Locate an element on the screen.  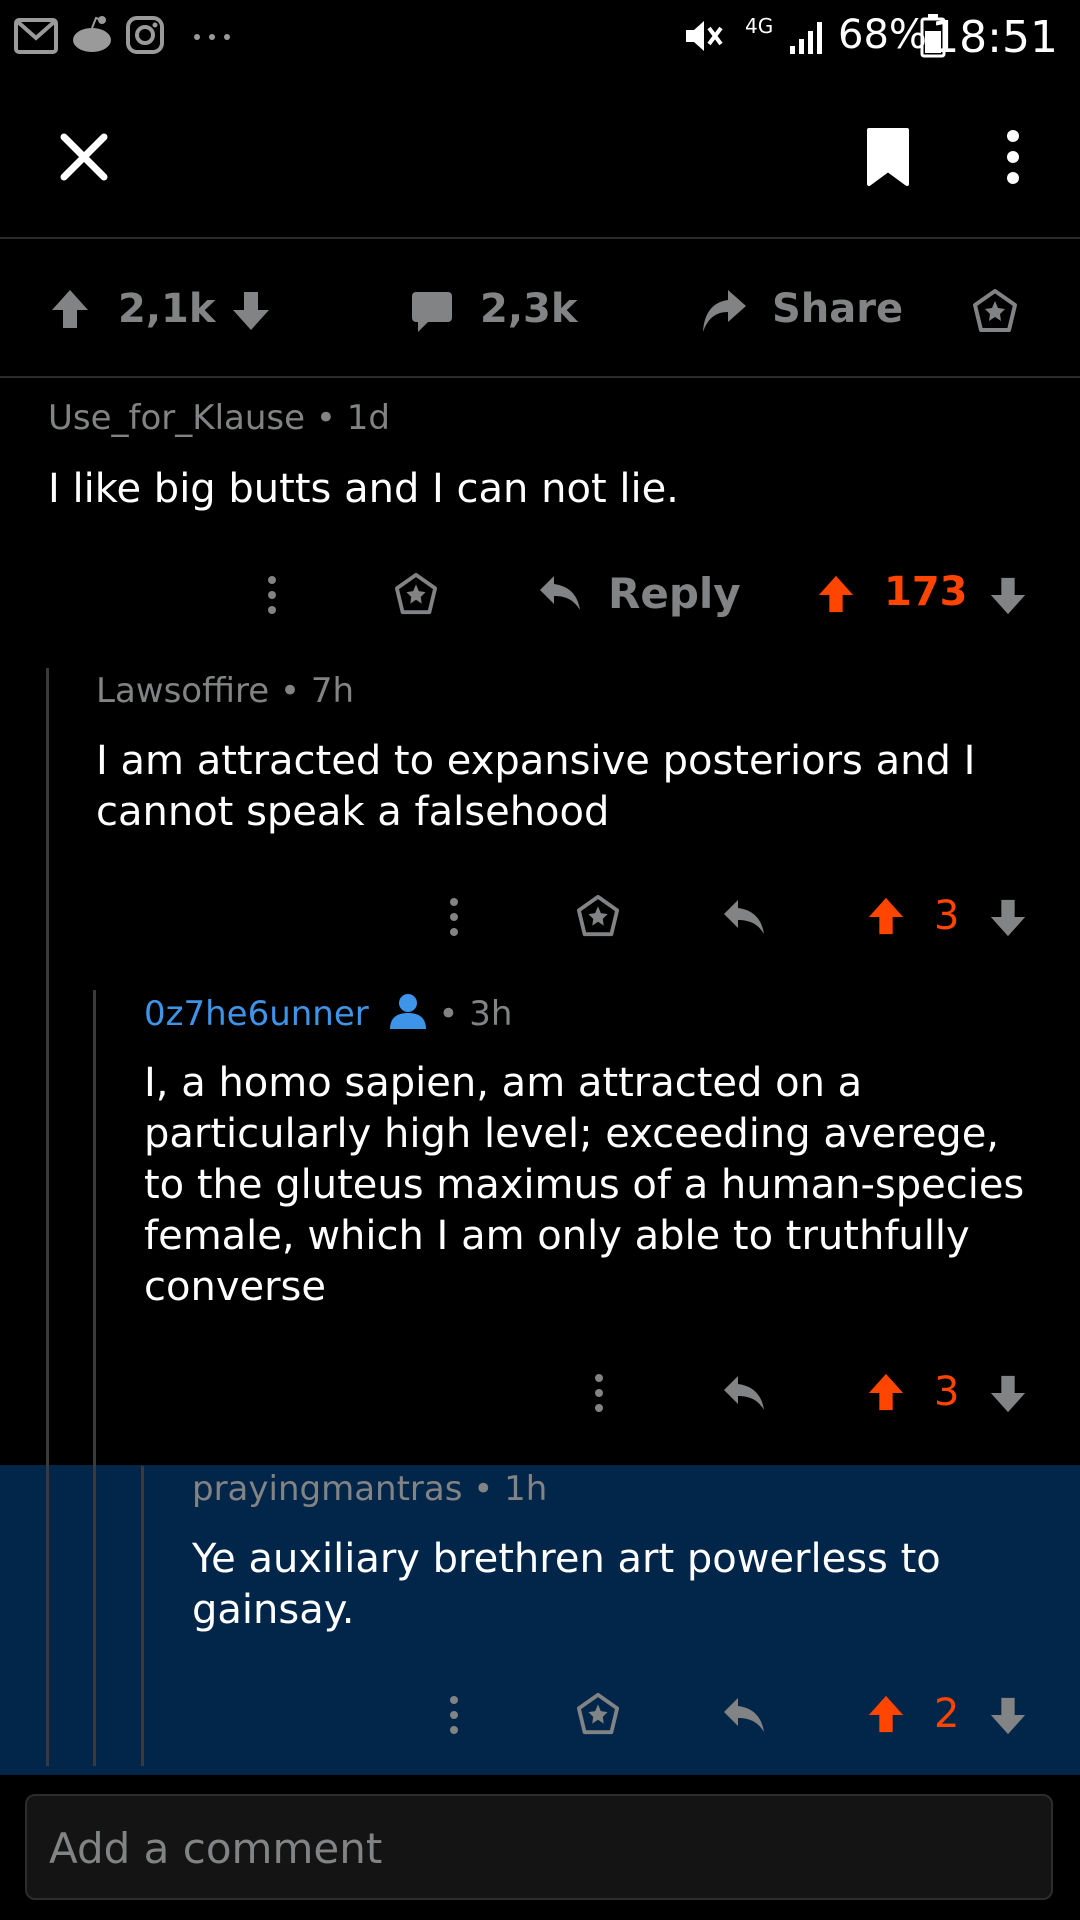
post-toolbar is located at coordinates (540, 157).